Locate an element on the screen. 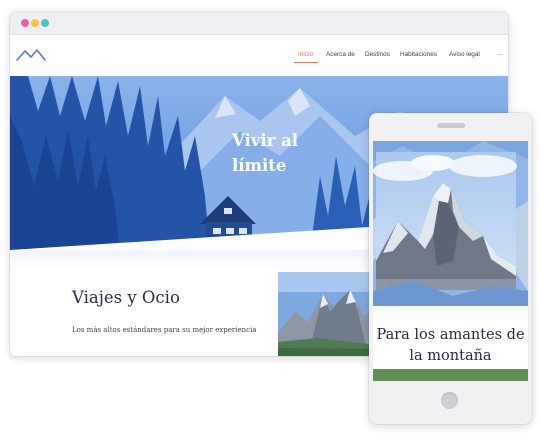  hero-title-line2: límite is located at coordinates (259, 165).